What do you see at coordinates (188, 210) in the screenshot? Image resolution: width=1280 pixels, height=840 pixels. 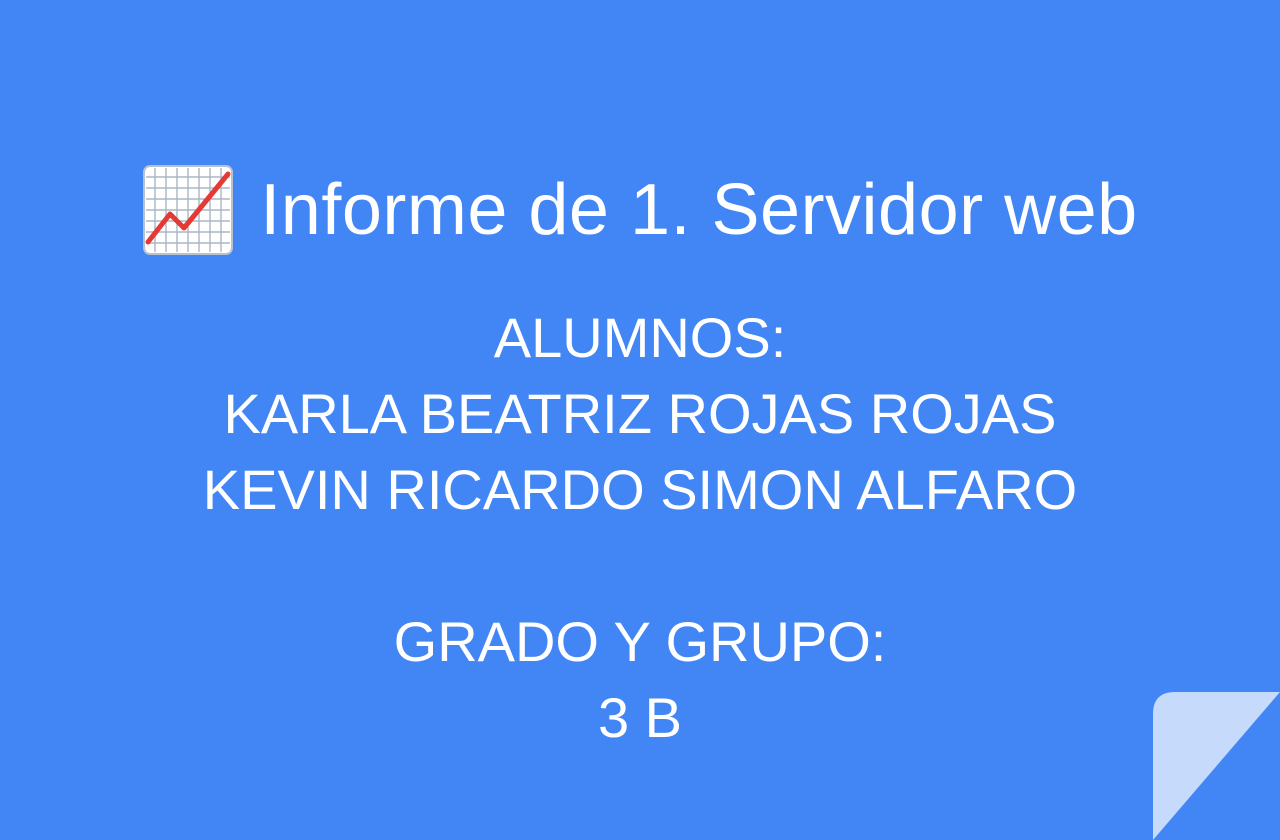 I see `chart-increasing-icon` at bounding box center [188, 210].